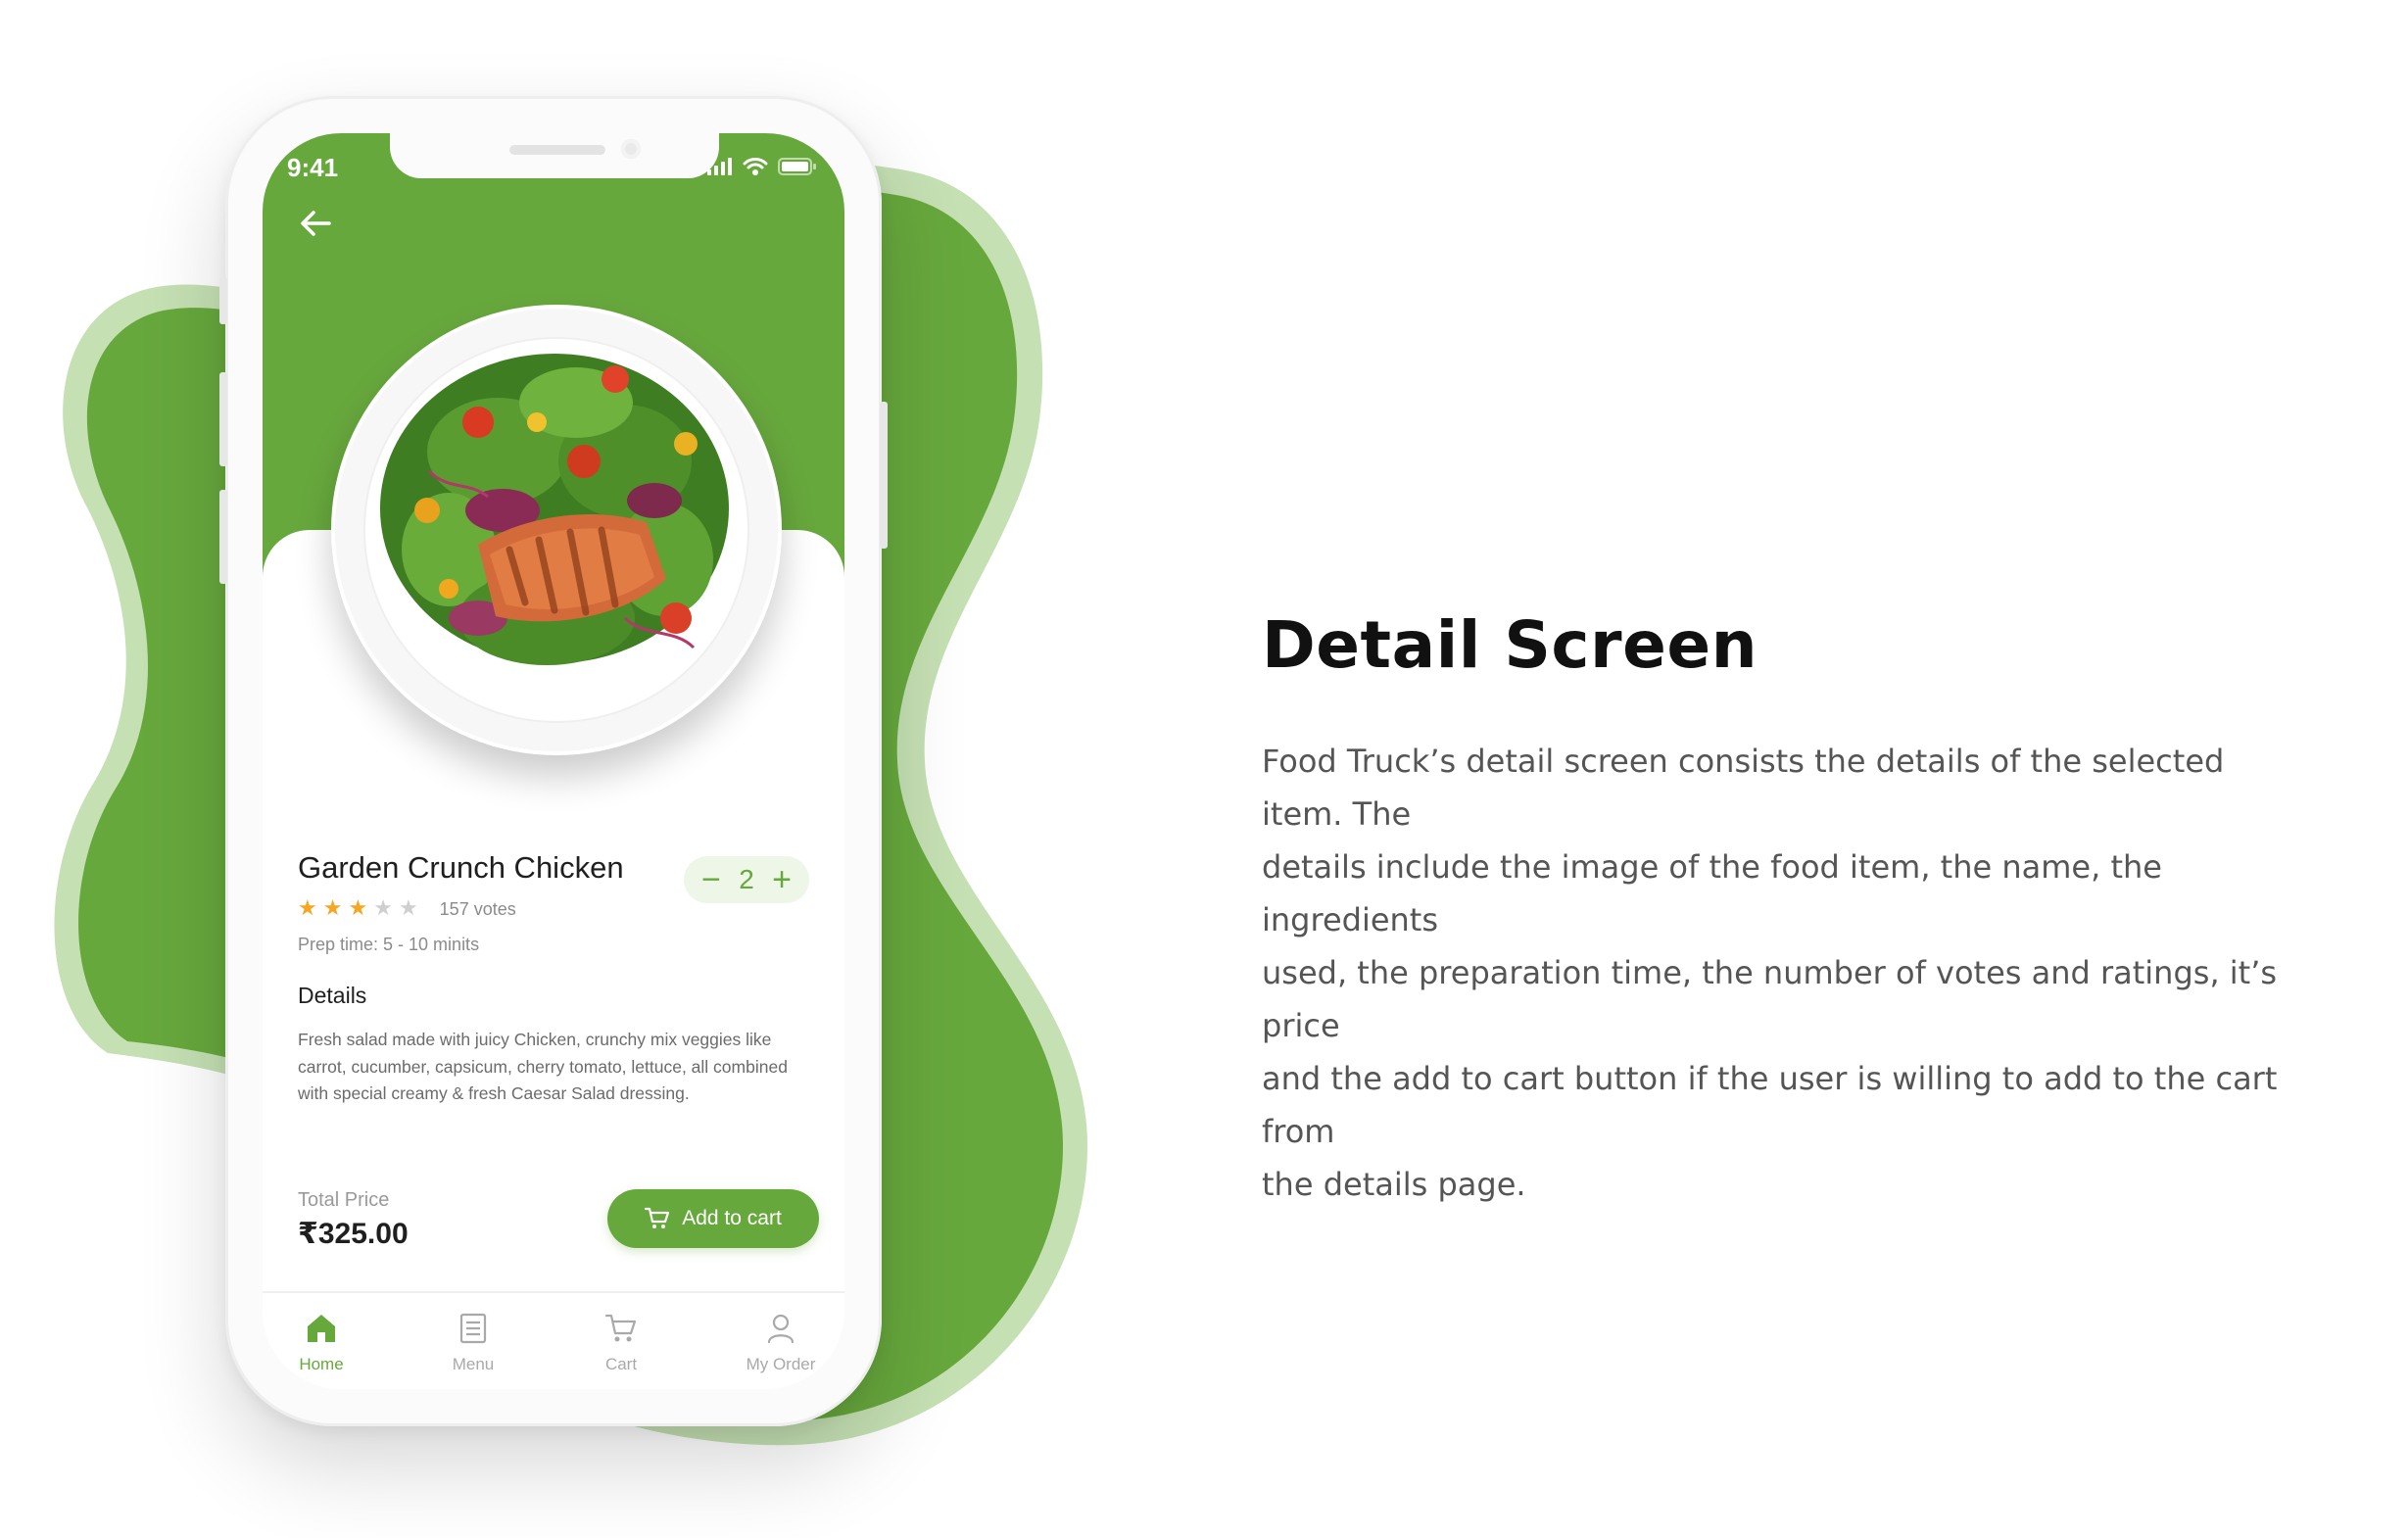 This screenshot has width=2408, height=1538. What do you see at coordinates (621, 1344) in the screenshot?
I see `tab-cart: Cart` at bounding box center [621, 1344].